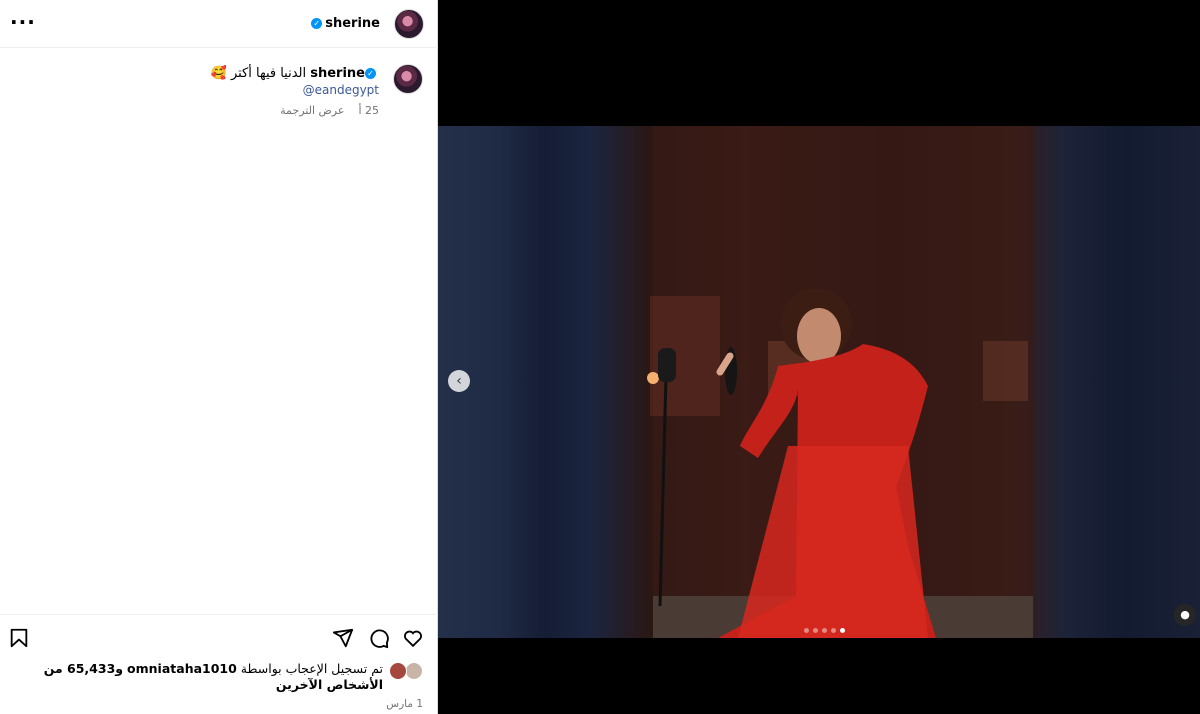  I want to click on header-username: ✓ sherine, so click(345, 23).